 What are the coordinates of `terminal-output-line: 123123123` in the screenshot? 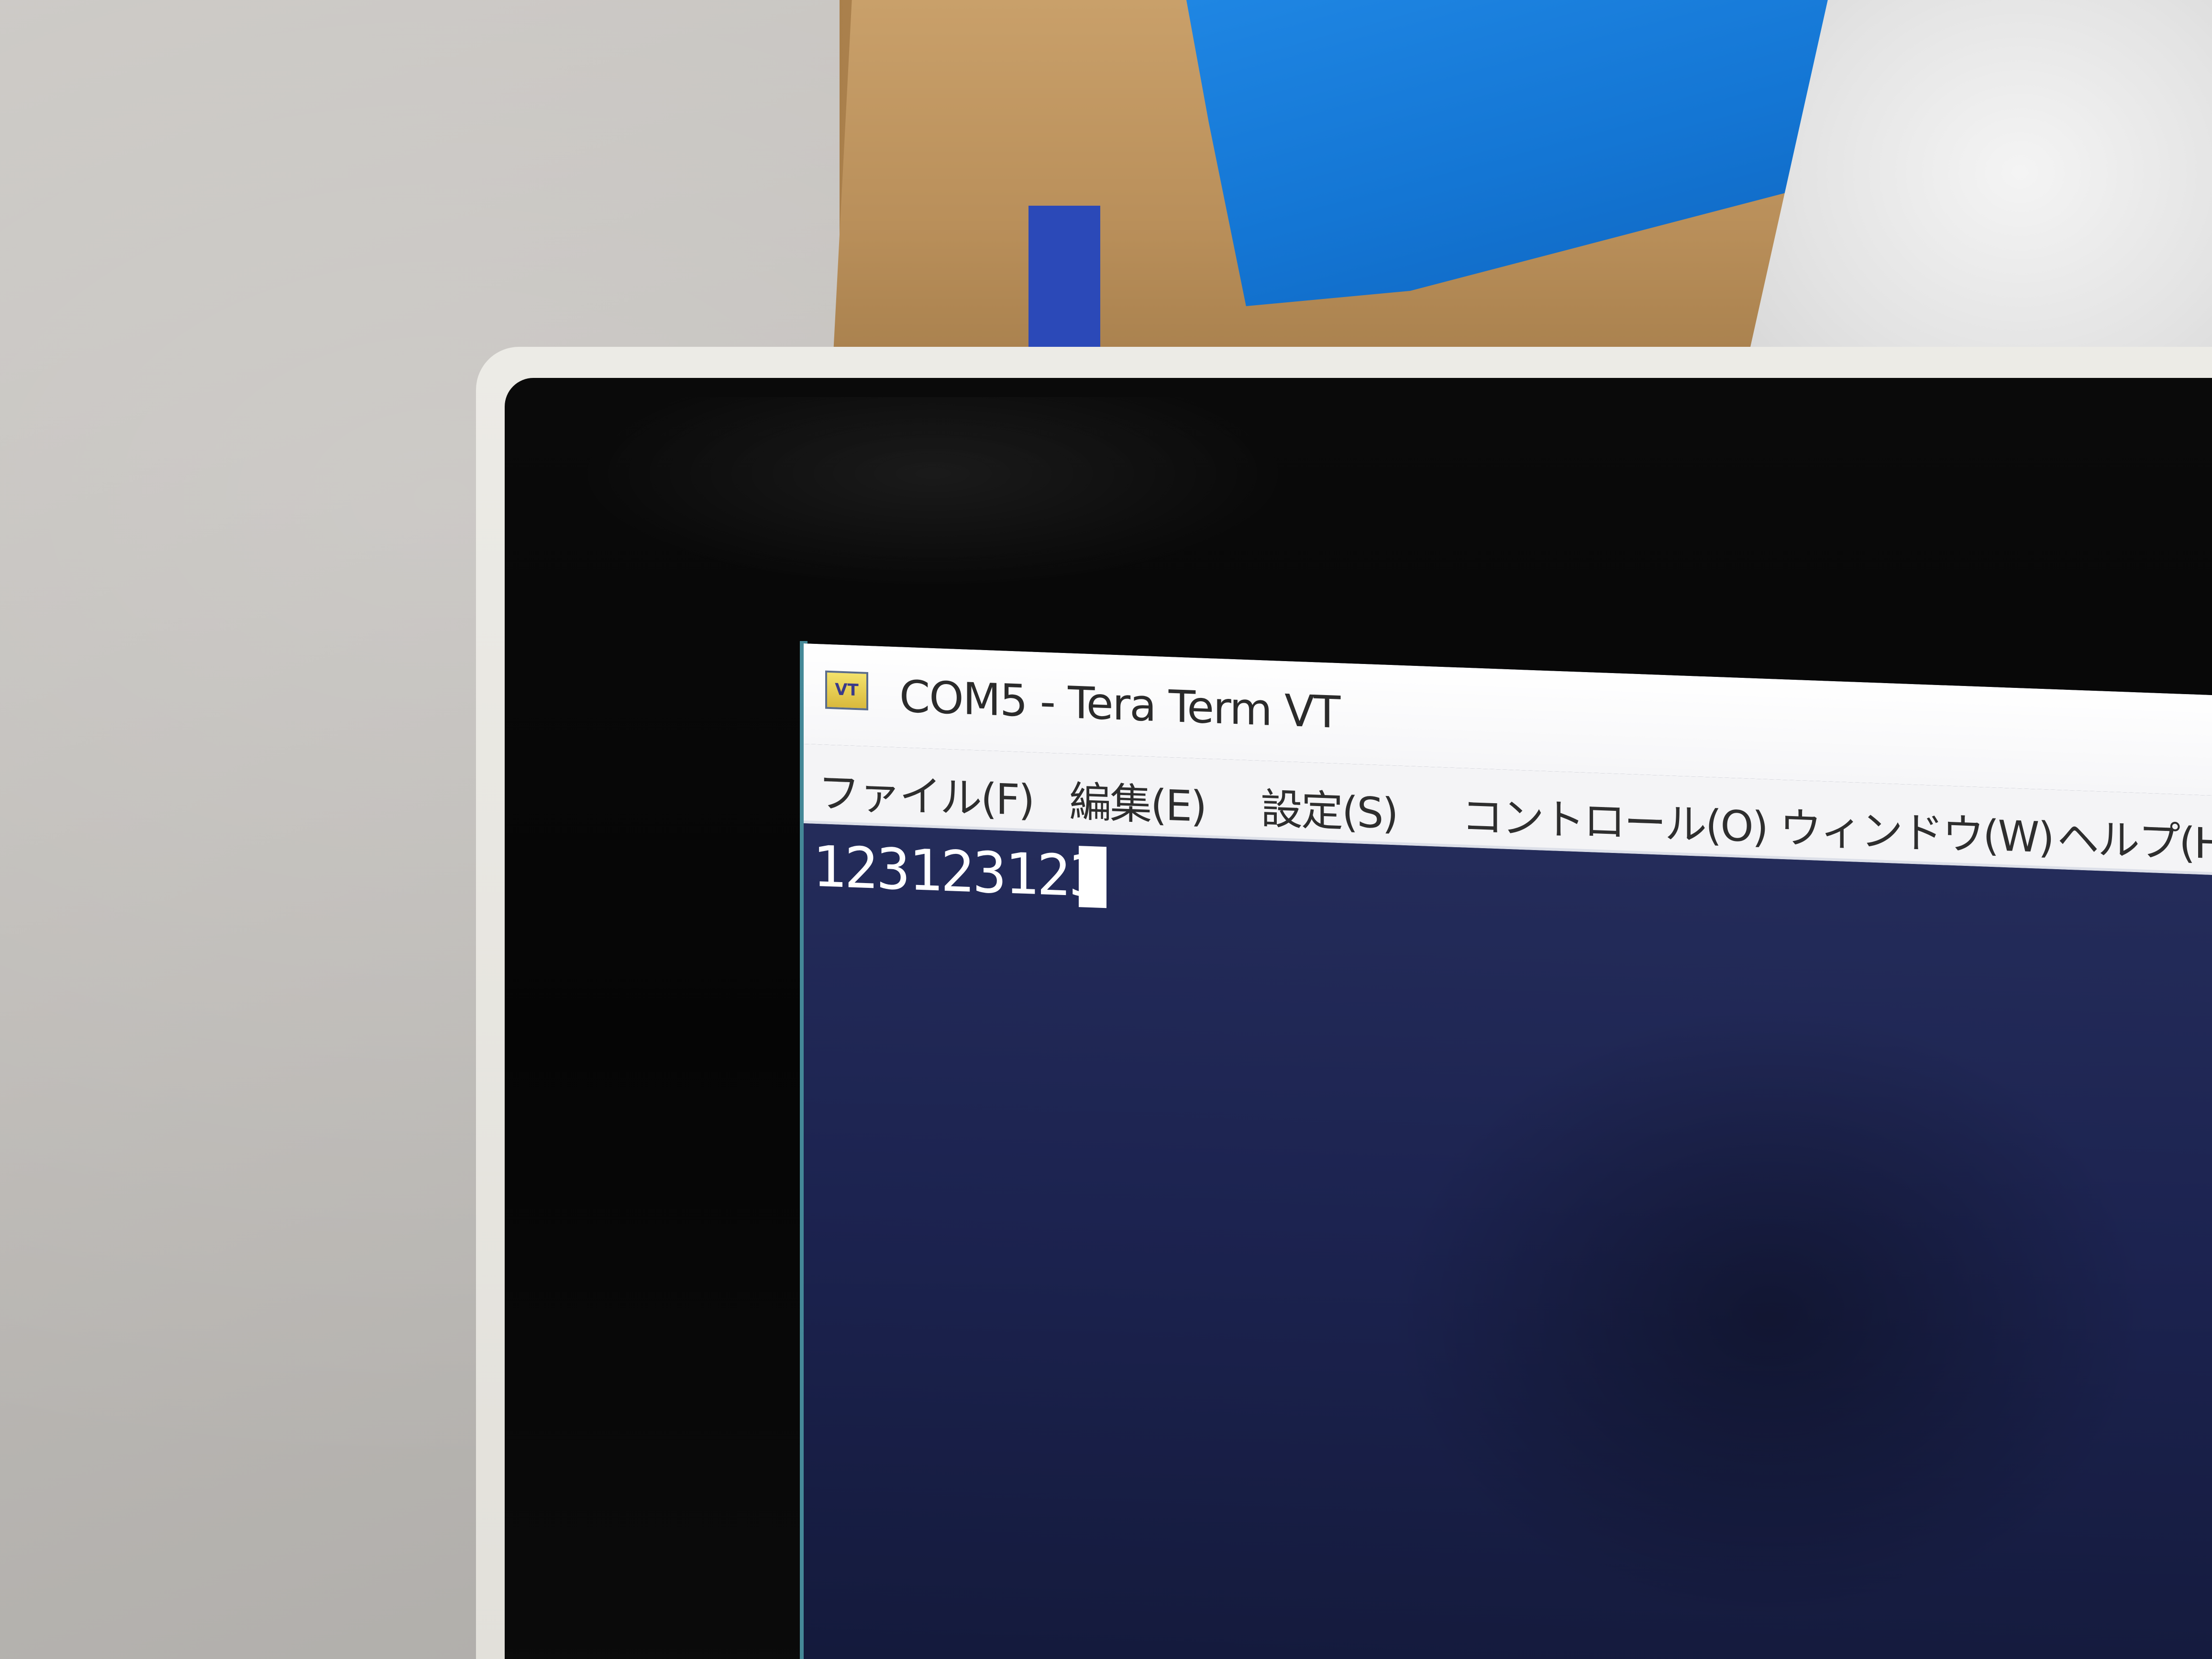 It's located at (956, 871).